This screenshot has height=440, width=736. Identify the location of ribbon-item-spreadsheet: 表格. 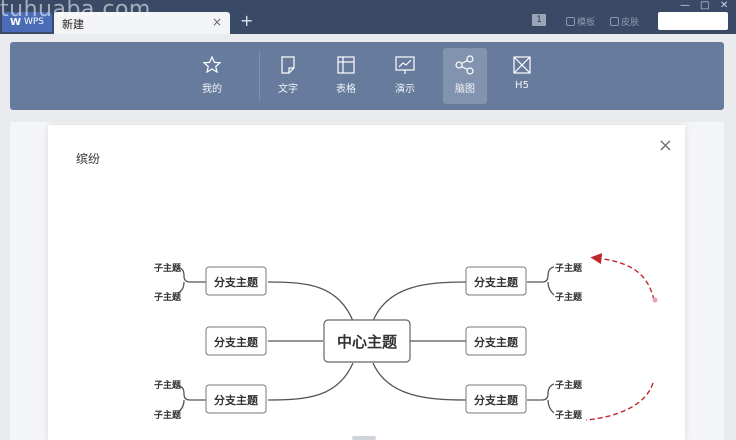
(346, 76).